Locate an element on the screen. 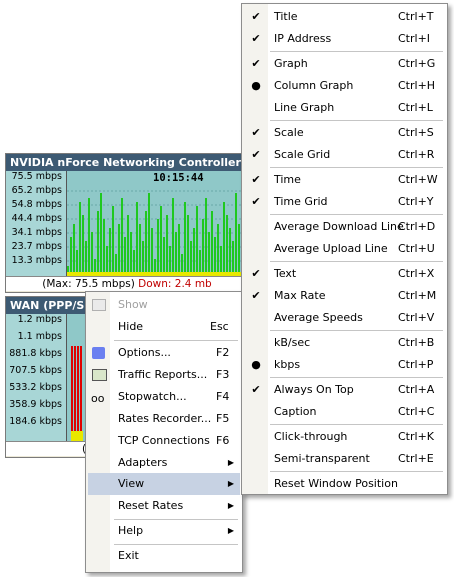  view-menu-item-average-upload-line: Average Upload Line Ctrl+U is located at coordinates (344, 249).